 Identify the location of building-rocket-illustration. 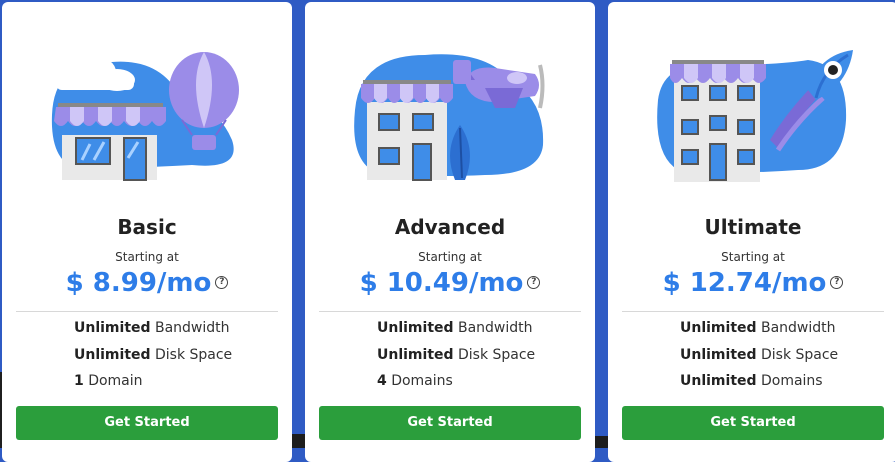
(755, 116).